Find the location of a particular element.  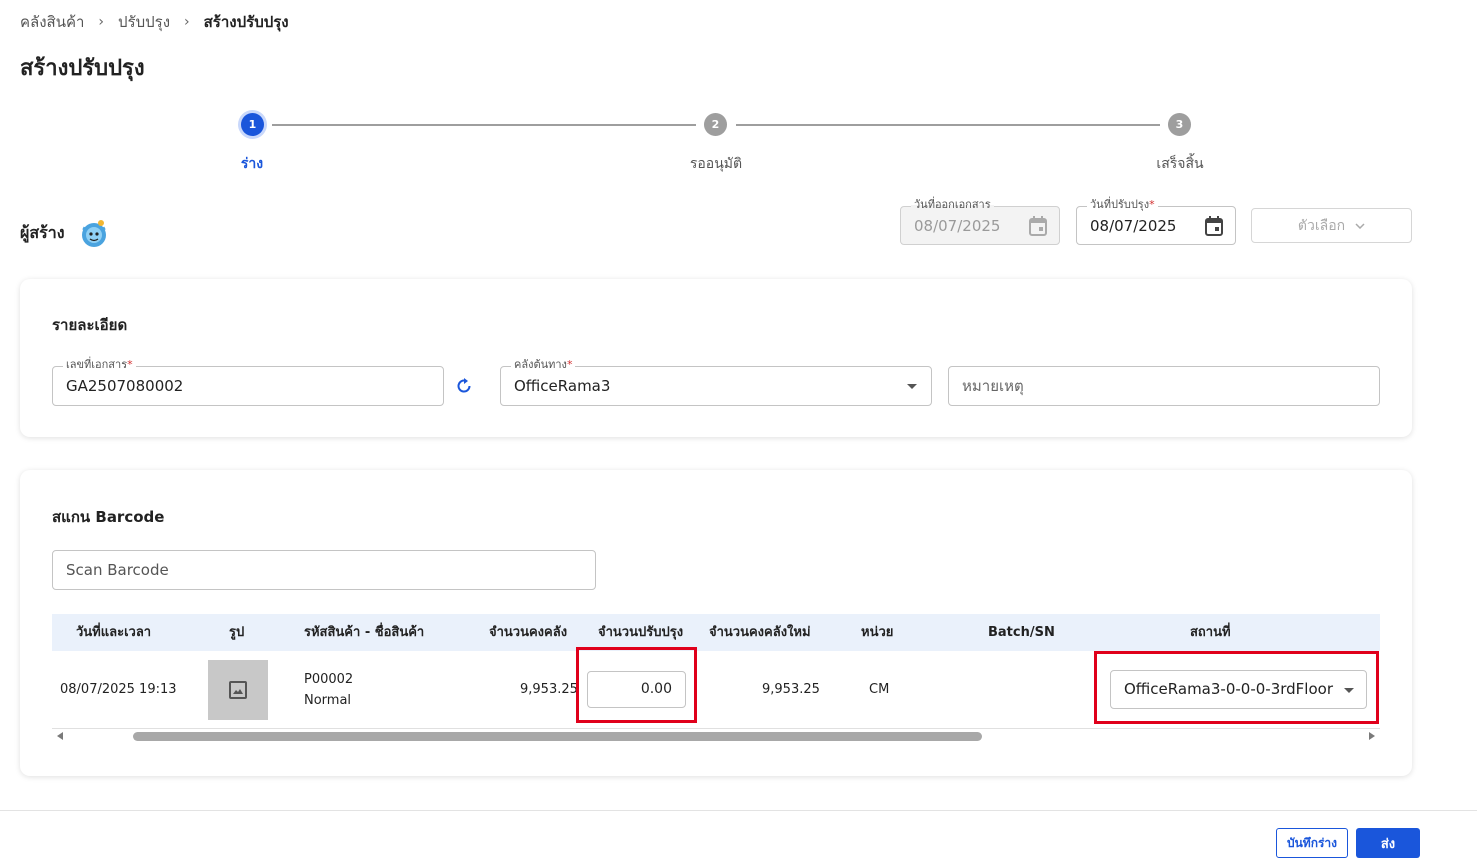

step-1-label: ร่าง is located at coordinates (252, 164).